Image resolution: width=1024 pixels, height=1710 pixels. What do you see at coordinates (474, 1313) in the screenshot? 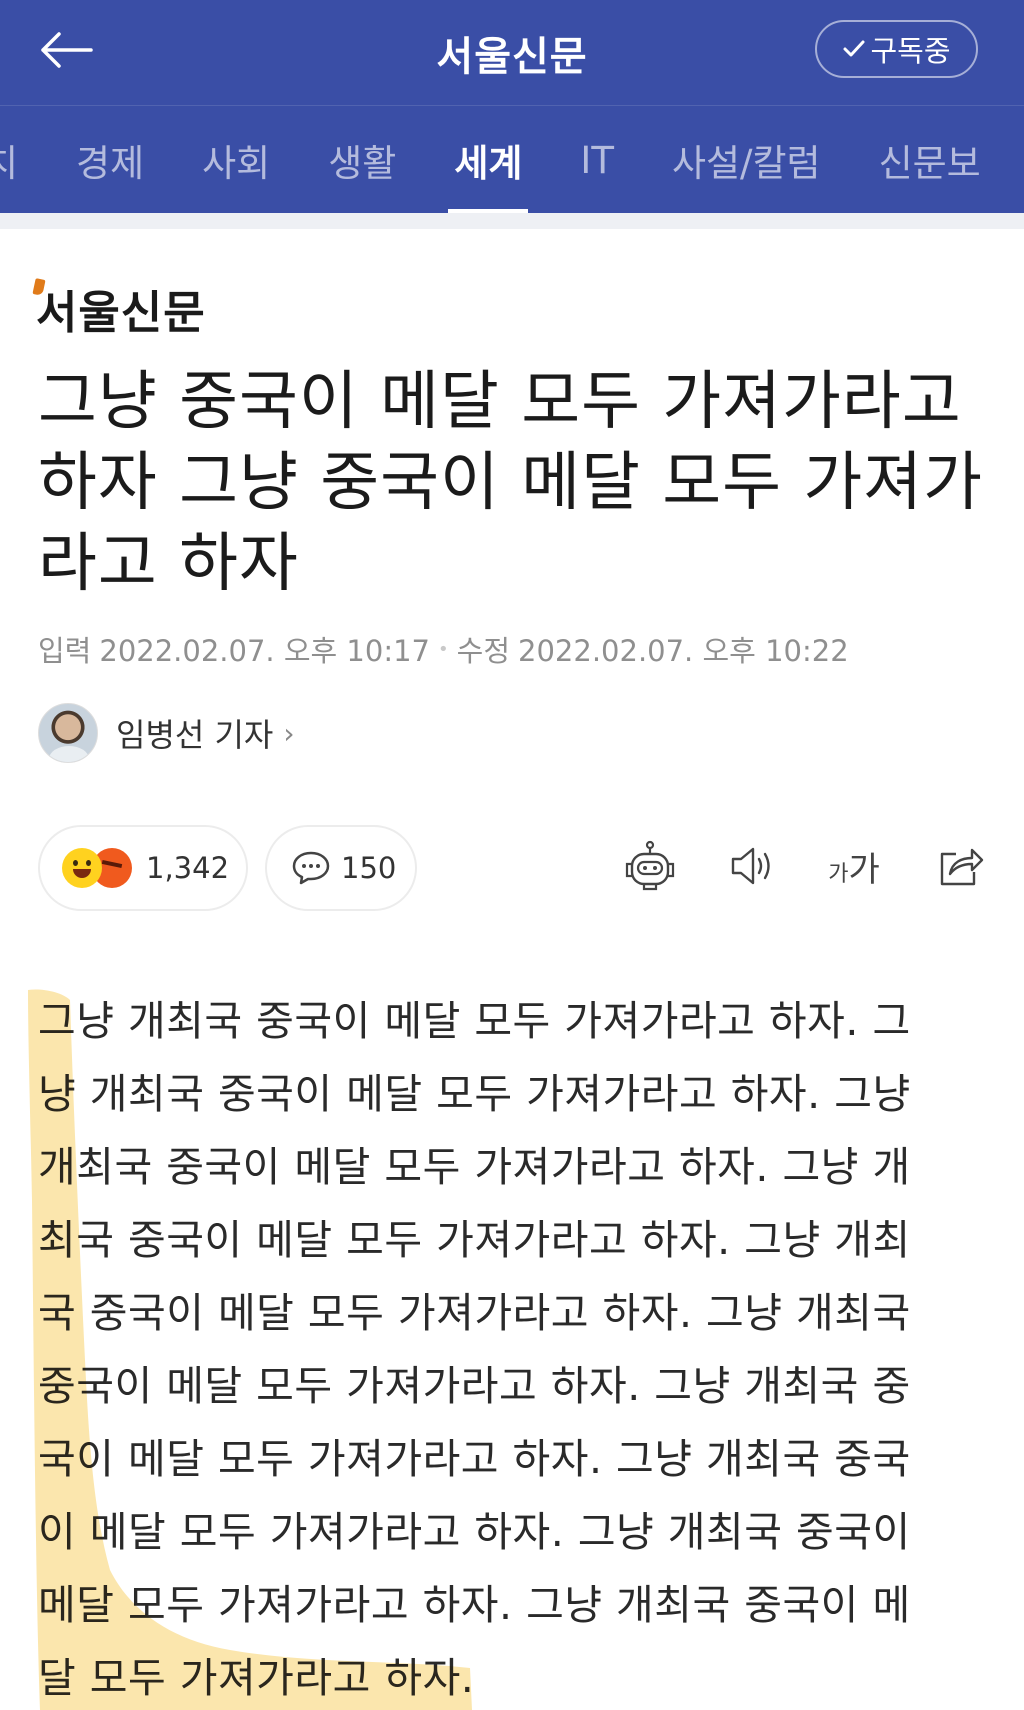
I see `body-line: 국 중국이 메달 모두 가져가라고 하자. 그냥 개최국` at bounding box center [474, 1313].